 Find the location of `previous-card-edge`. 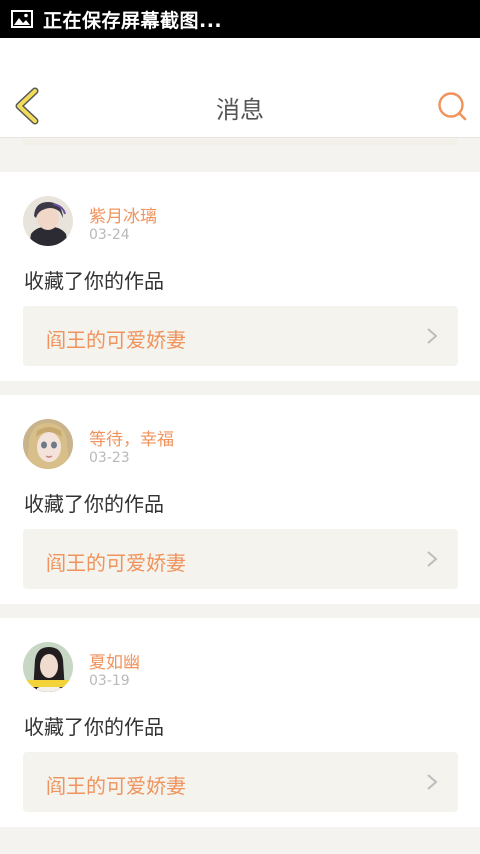

previous-card-edge is located at coordinates (240, 150).